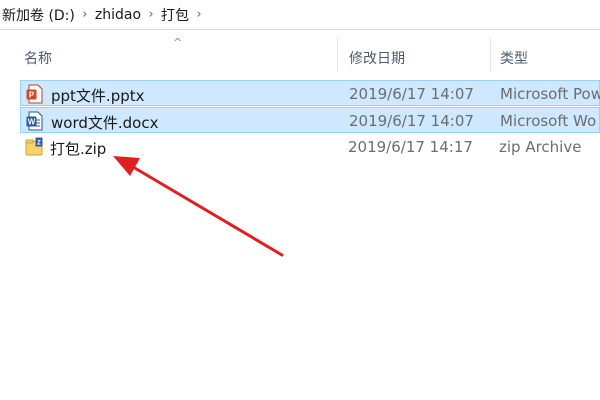 The height and width of the screenshot is (400, 600). Describe the element at coordinates (39, 144) in the screenshot. I see `svg-text: Z` at that location.